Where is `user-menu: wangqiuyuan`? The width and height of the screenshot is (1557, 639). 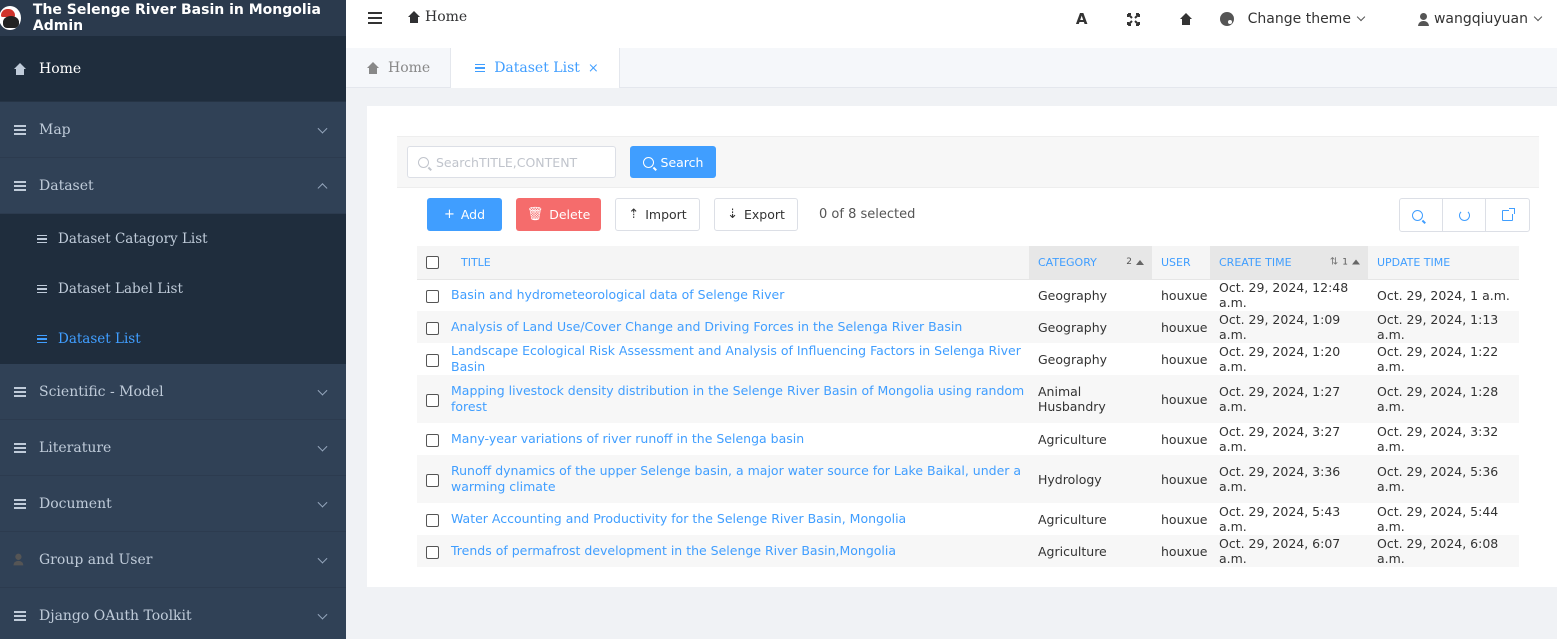 user-menu: wangqiuyuan is located at coordinates (1480, 19).